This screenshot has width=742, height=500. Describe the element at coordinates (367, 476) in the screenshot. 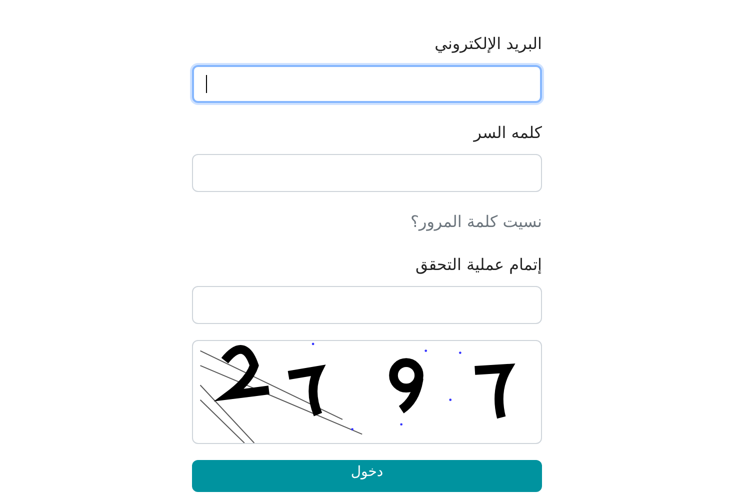

I see `login-button: دخول` at that location.